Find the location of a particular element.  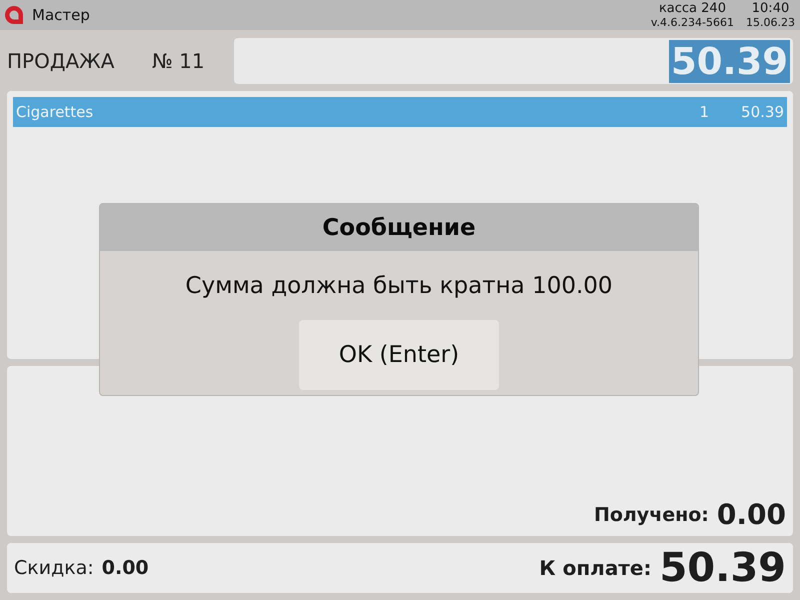

app-name: Мастер is located at coordinates (61, 15).